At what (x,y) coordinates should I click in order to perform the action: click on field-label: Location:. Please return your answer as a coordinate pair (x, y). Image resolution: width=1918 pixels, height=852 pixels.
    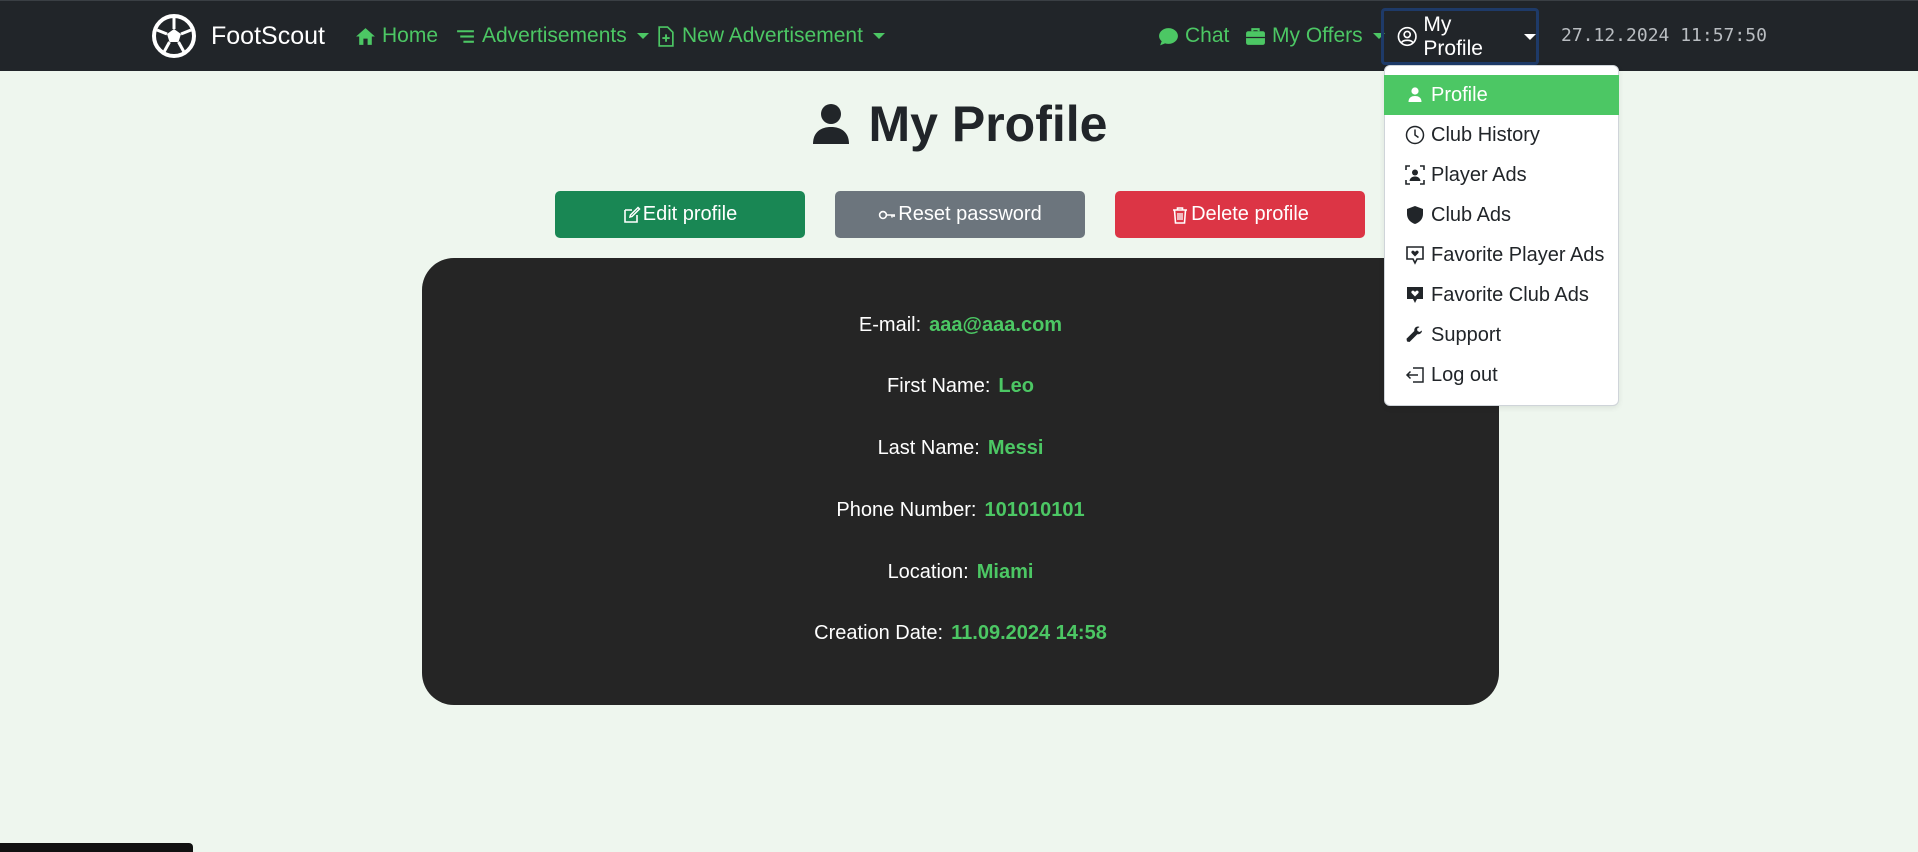
    Looking at the image, I should click on (928, 572).